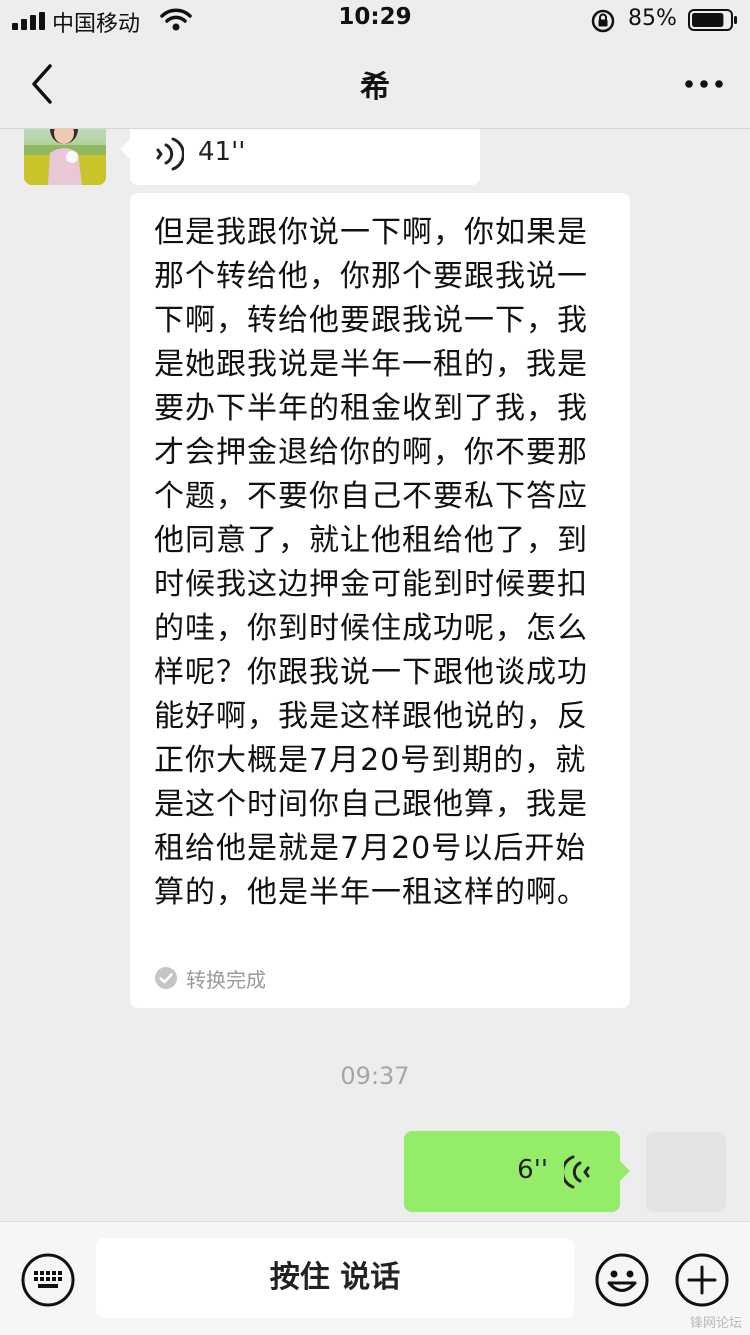  What do you see at coordinates (335, 1278) in the screenshot?
I see `hold-to-talk-button: 按住 说话` at bounding box center [335, 1278].